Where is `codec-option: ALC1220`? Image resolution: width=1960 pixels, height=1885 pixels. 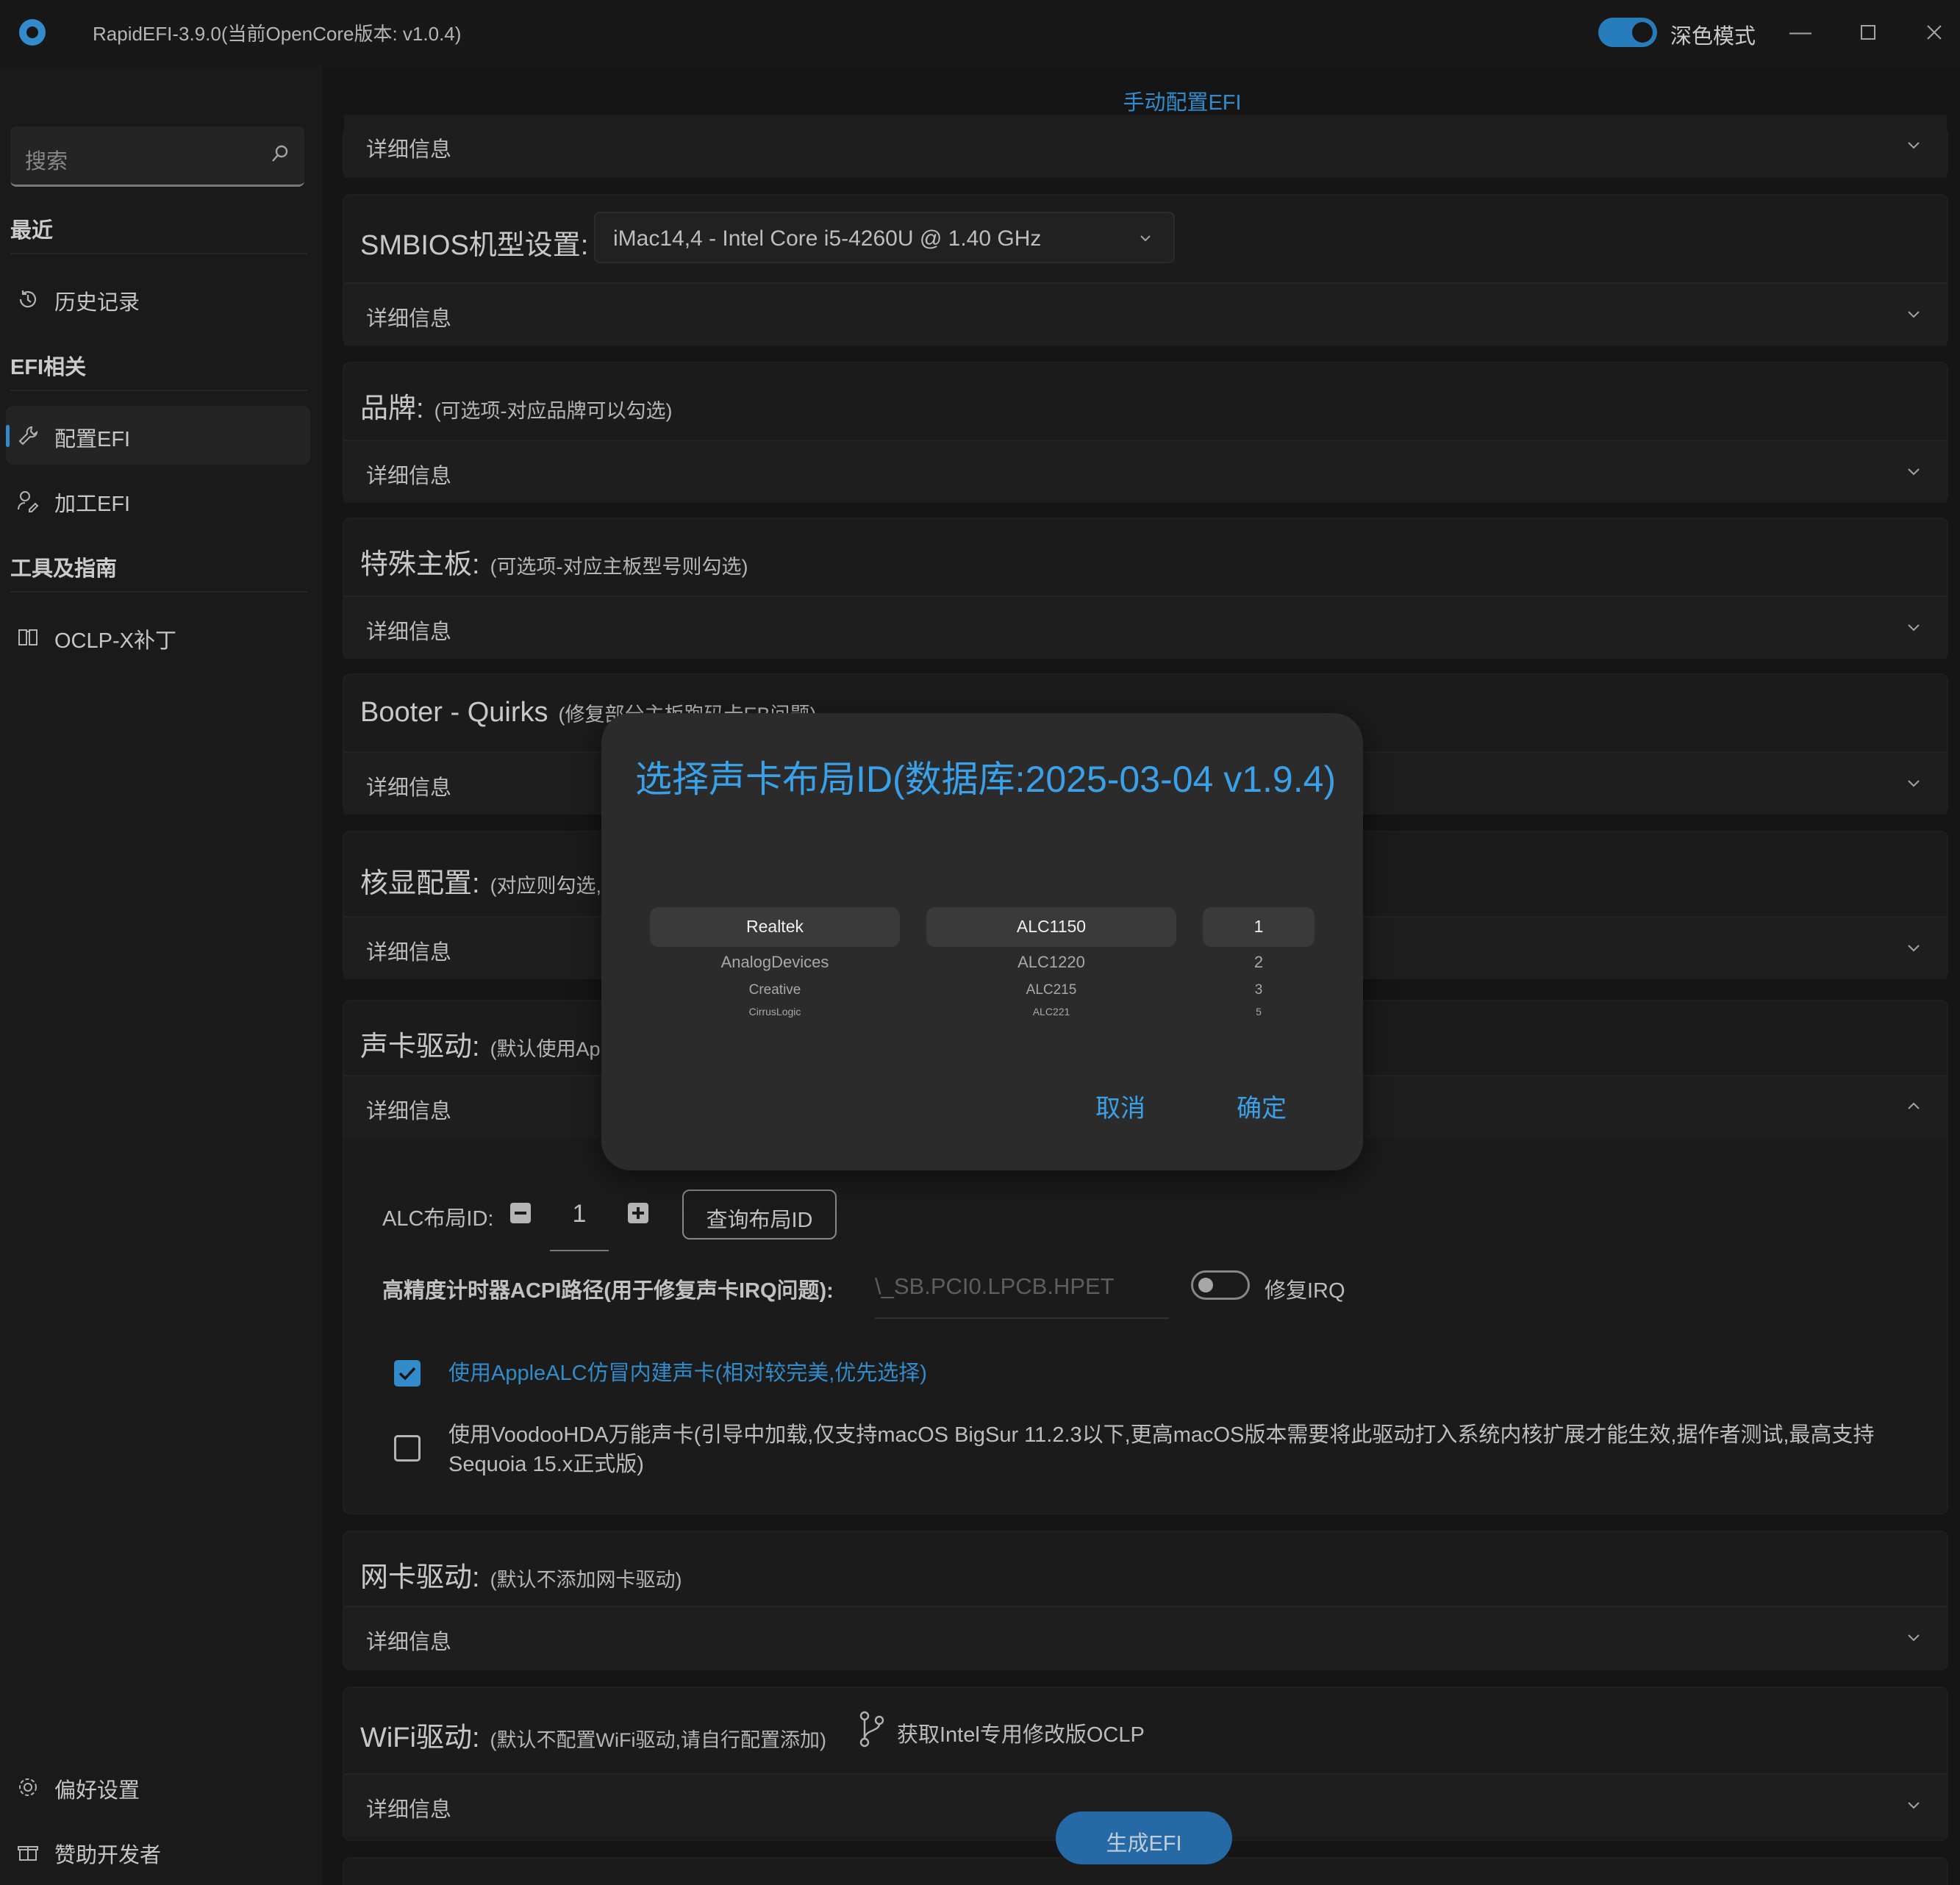
codec-option: ALC1220 is located at coordinates (1051, 962).